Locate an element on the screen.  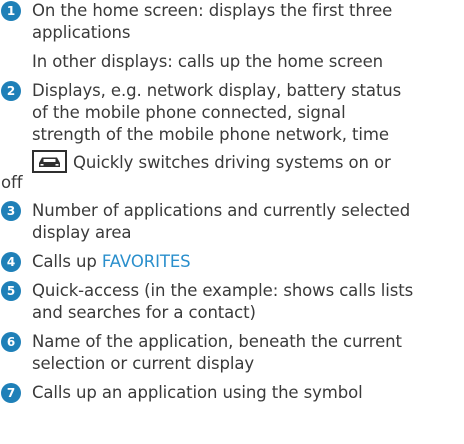
number-badge-3: 3 is located at coordinates (11, 211).